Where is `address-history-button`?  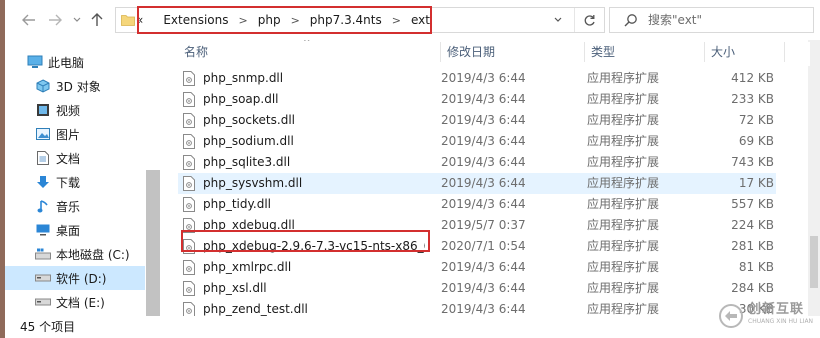
address-history-button is located at coordinates (558, 20).